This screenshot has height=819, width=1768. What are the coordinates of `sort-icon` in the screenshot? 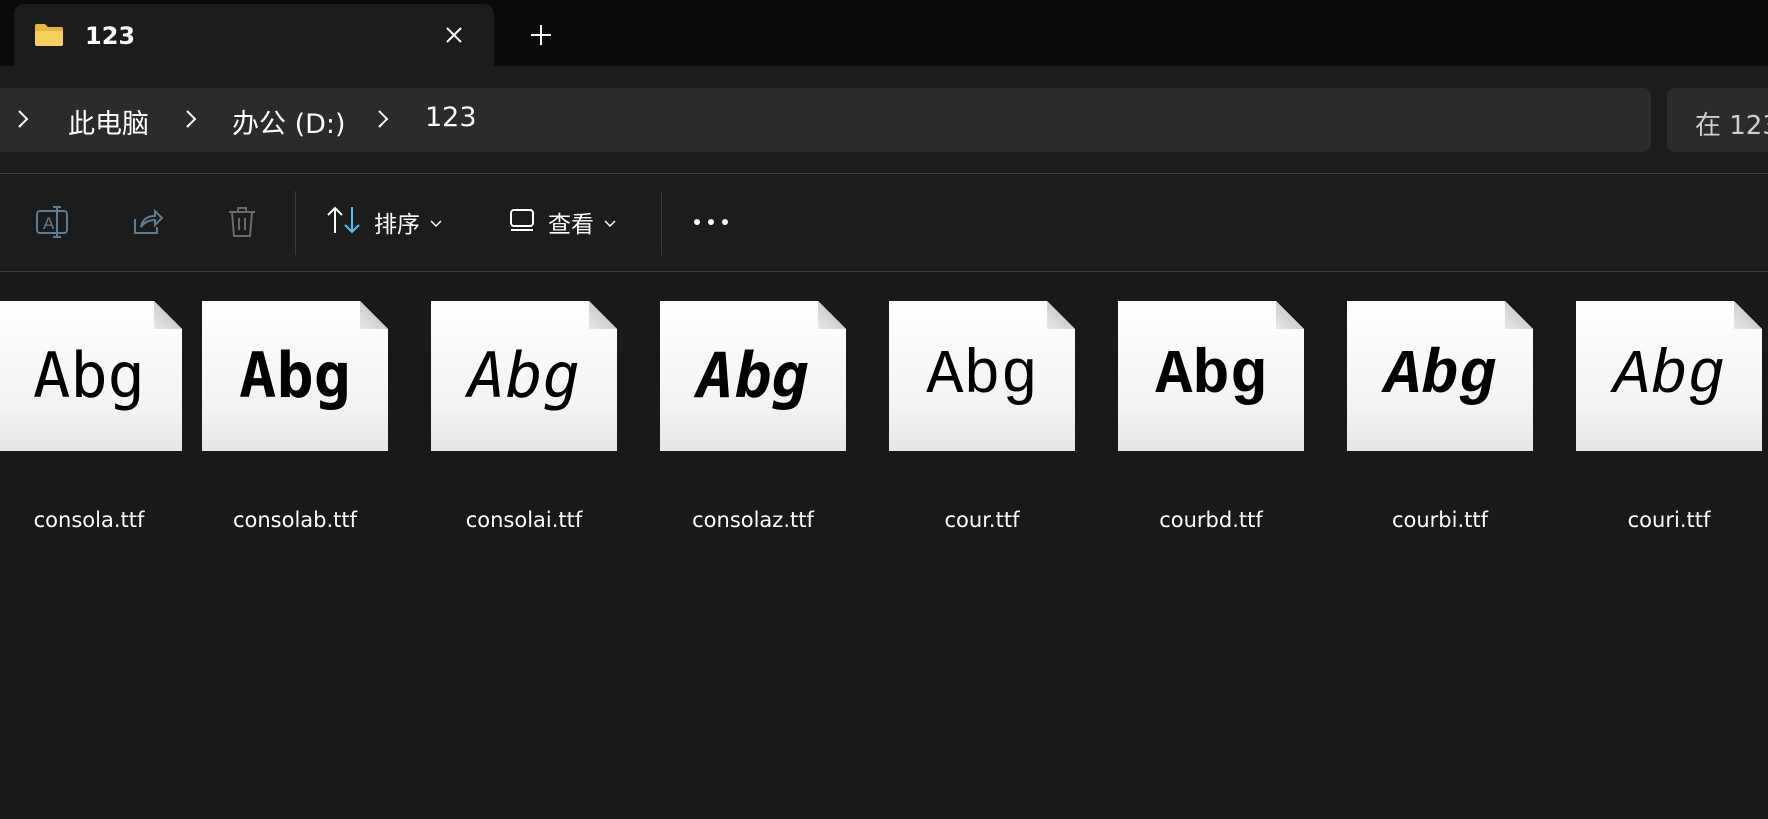 It's located at (344, 222).